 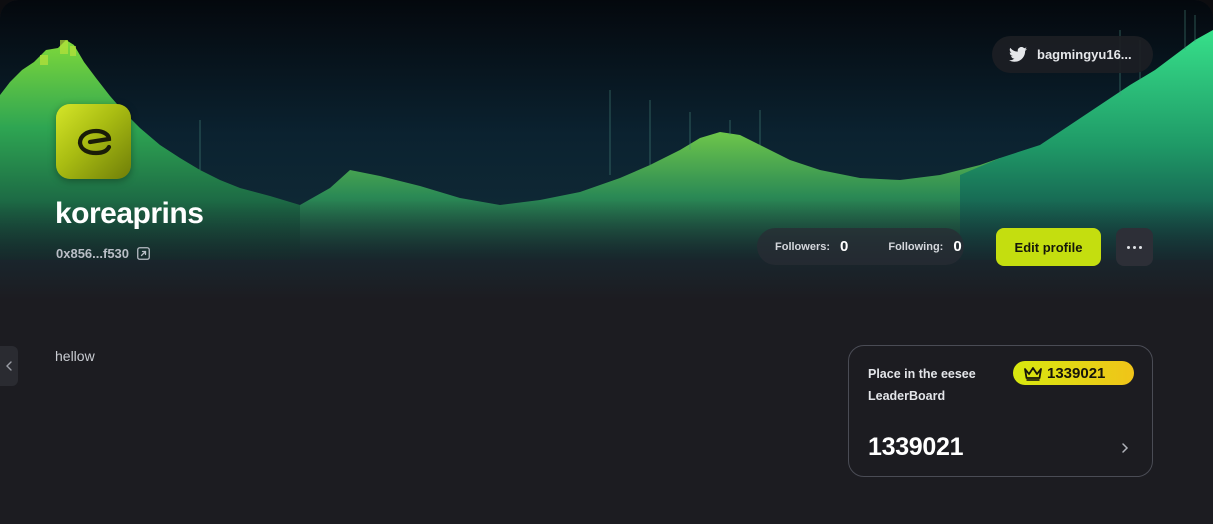 I want to click on followers-count: 0, so click(x=844, y=246).